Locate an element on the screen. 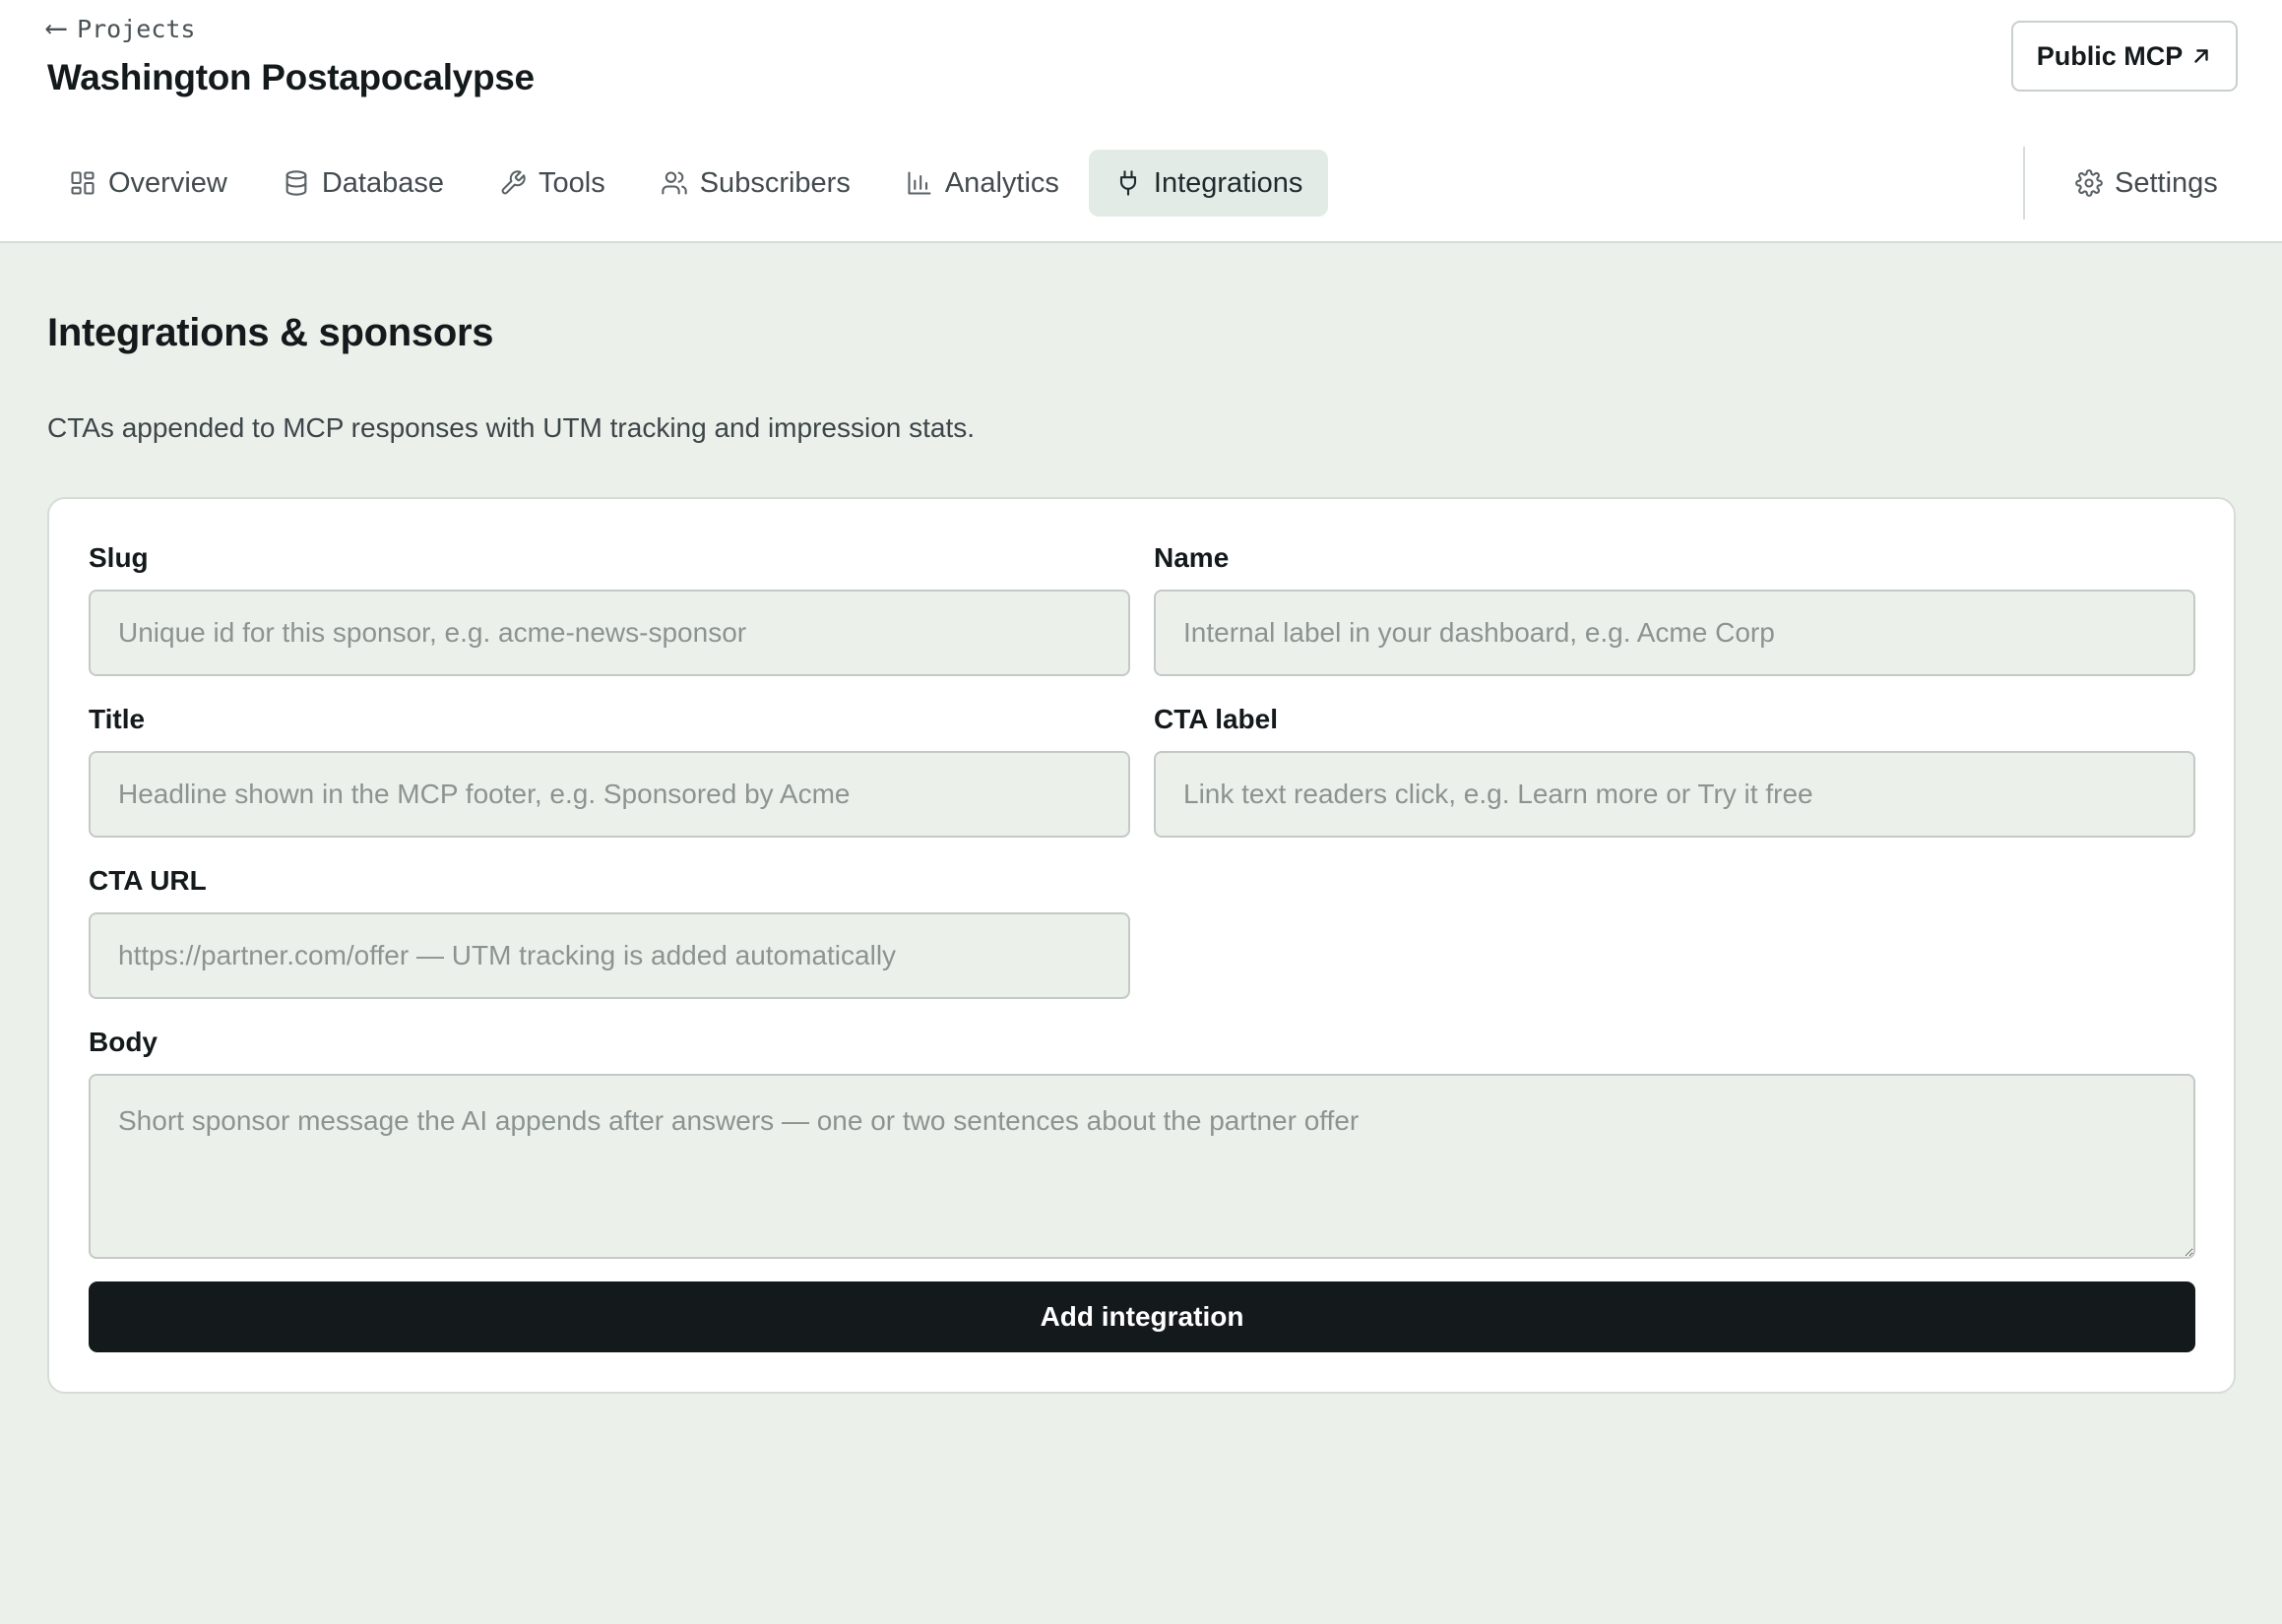 Image resolution: width=2282 pixels, height=1624 pixels. title-input is located at coordinates (609, 794).